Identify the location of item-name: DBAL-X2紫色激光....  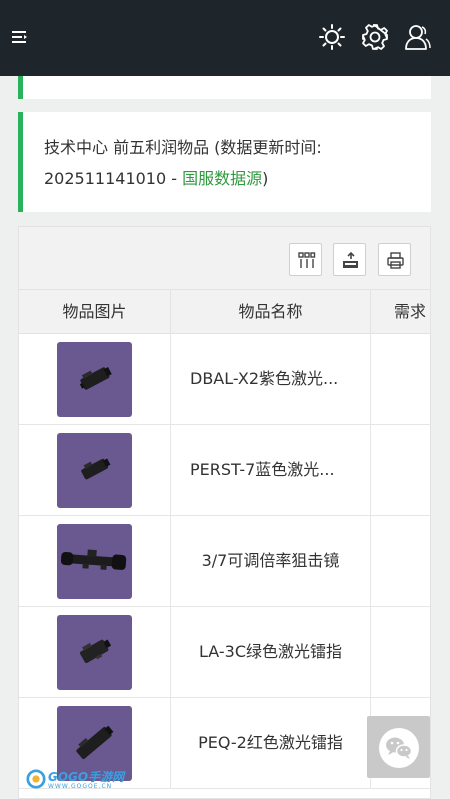
(271, 379).